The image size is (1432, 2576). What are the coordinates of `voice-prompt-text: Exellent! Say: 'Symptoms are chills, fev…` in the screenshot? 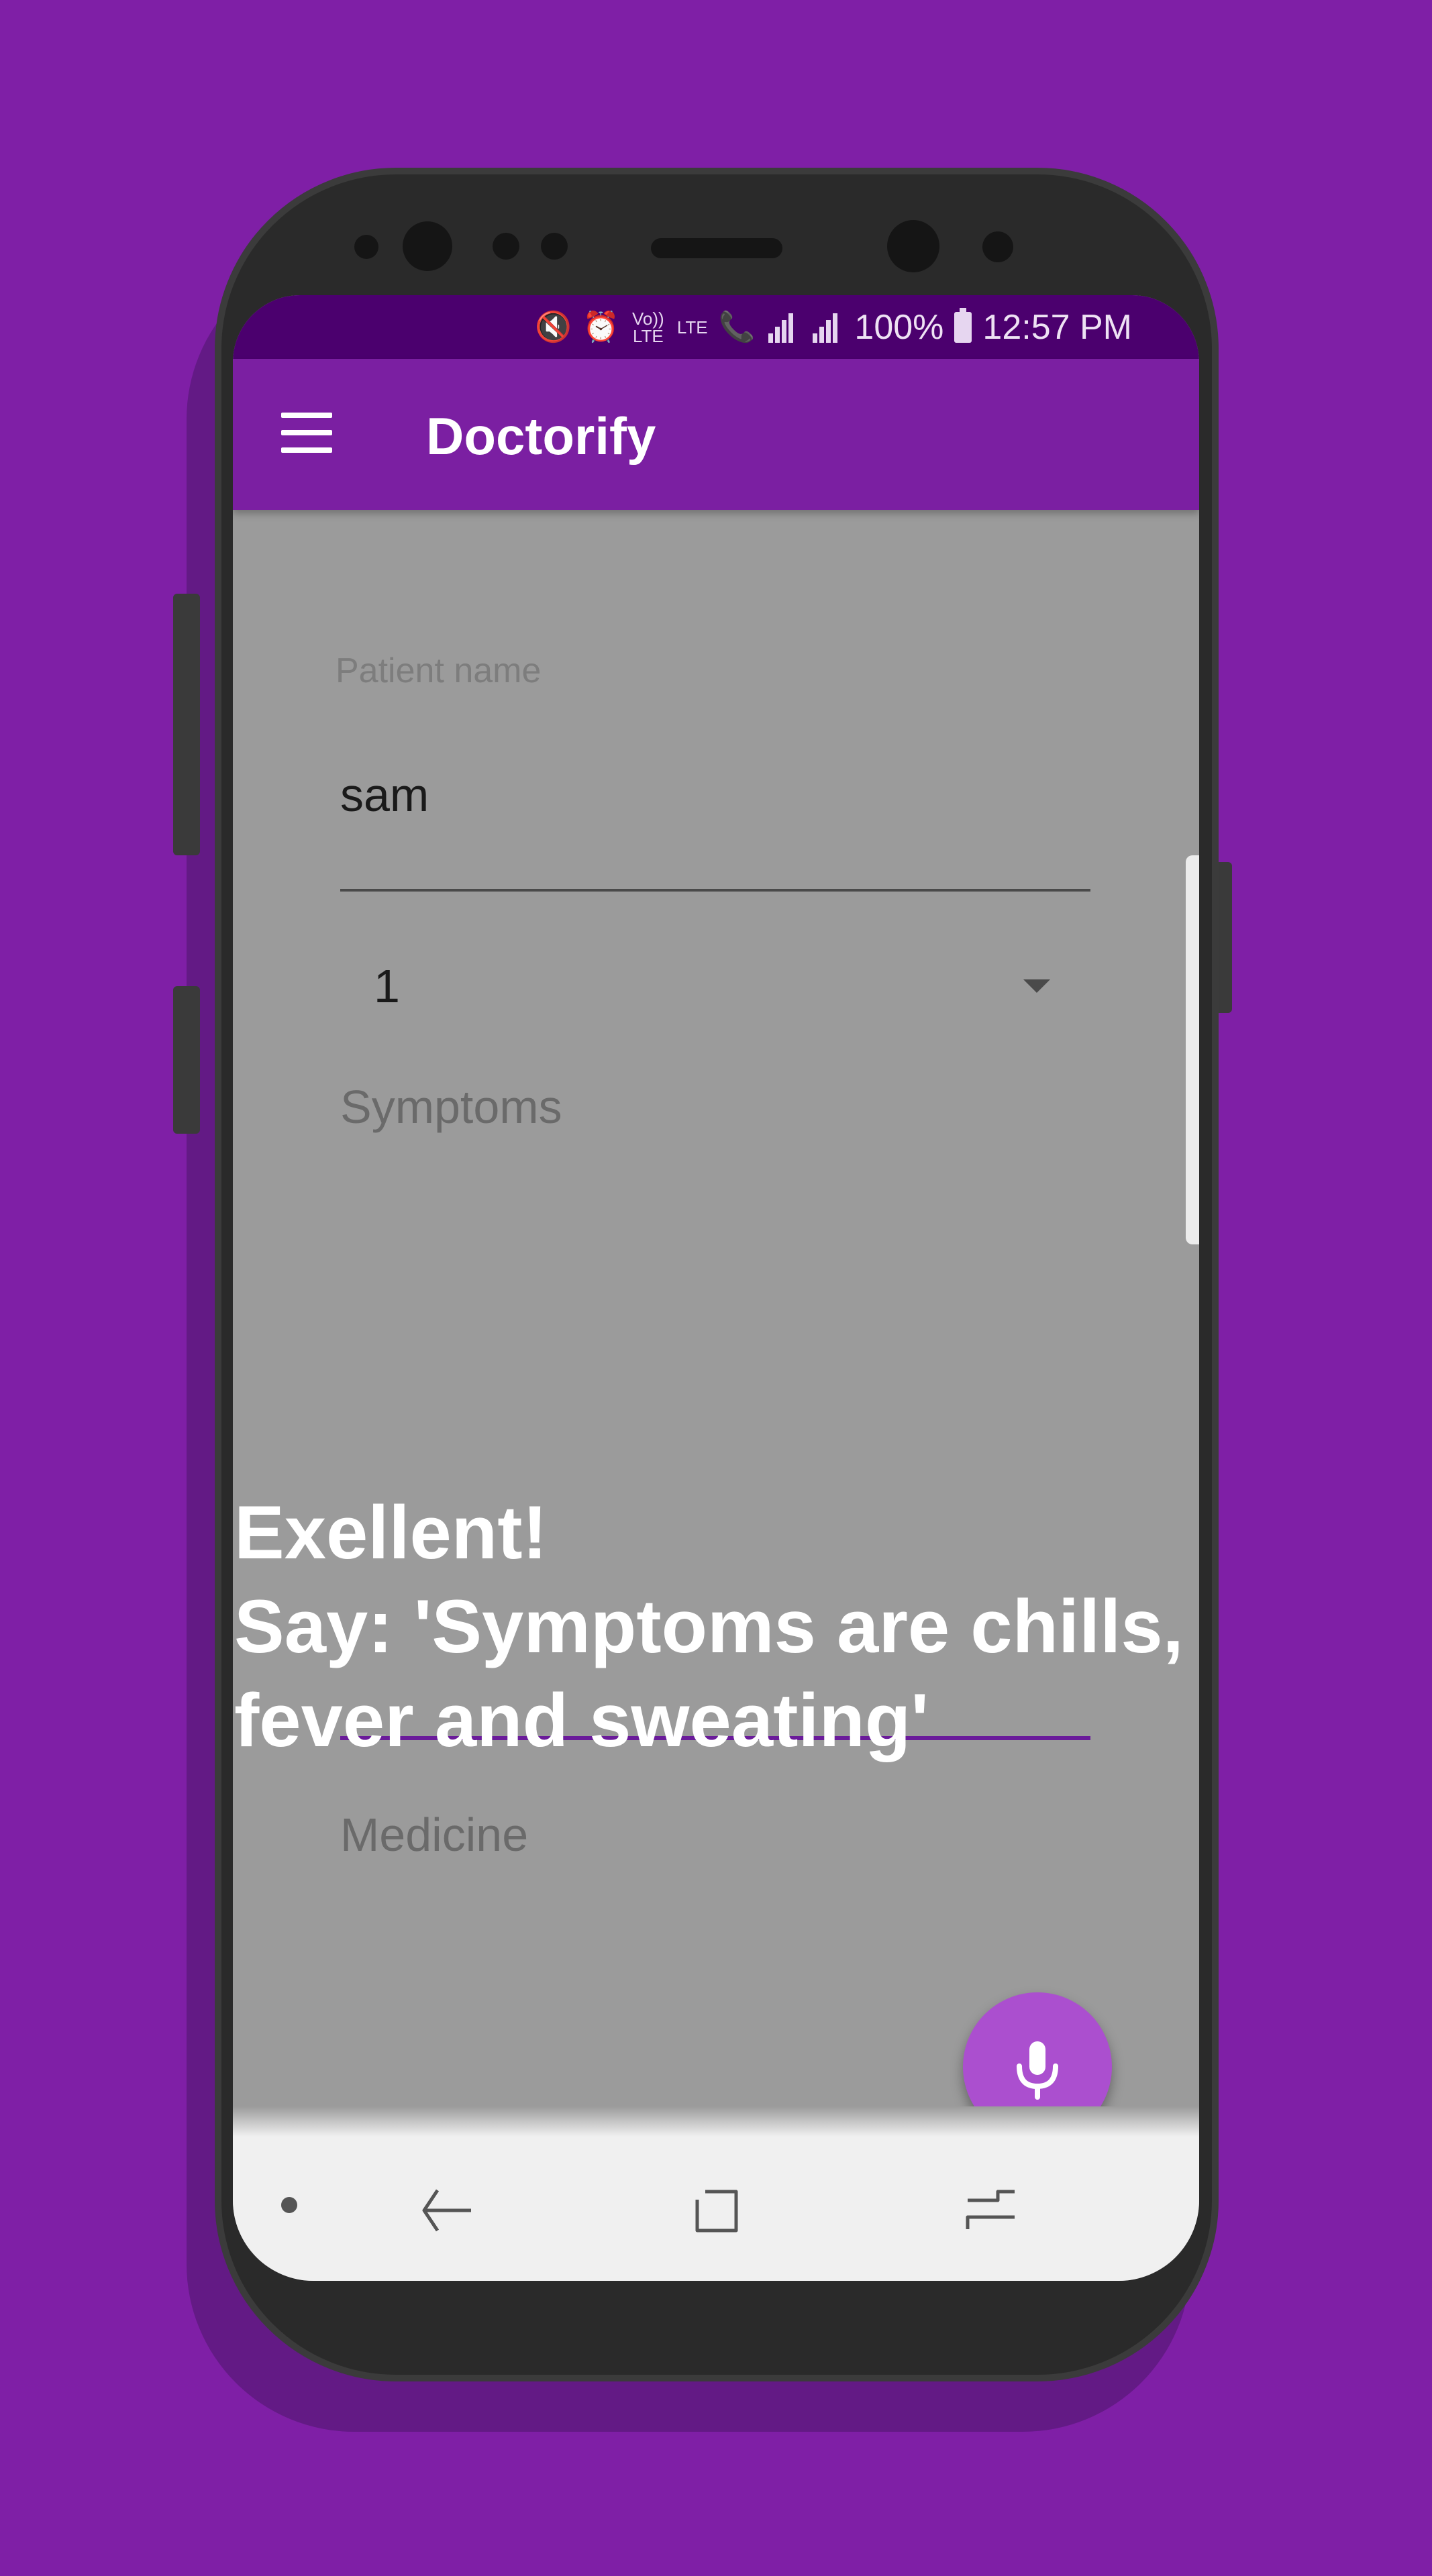 It's located at (709, 1626).